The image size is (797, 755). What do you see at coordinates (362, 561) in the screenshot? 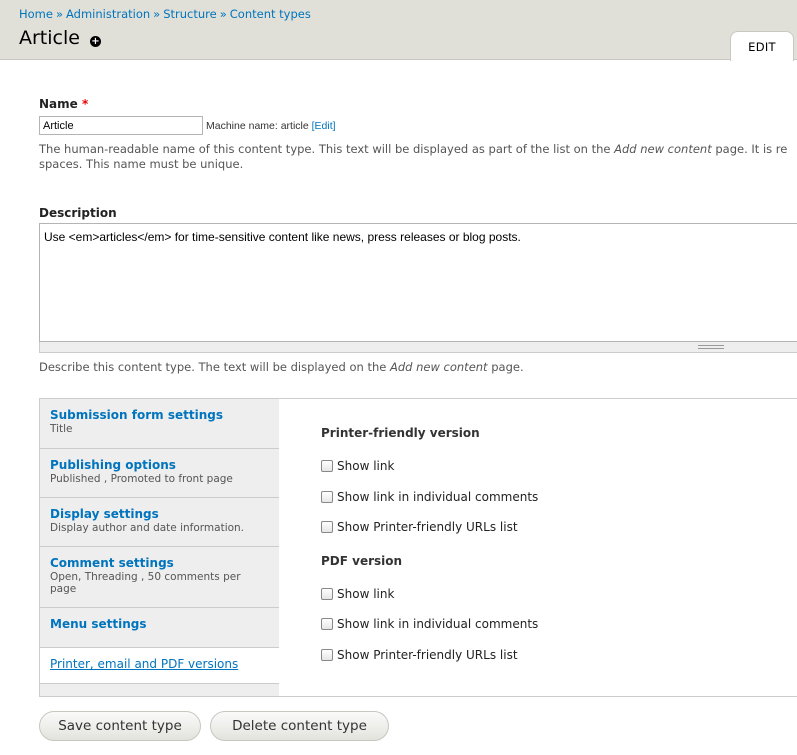
I see `pdf-section-title: PDF version` at bounding box center [362, 561].